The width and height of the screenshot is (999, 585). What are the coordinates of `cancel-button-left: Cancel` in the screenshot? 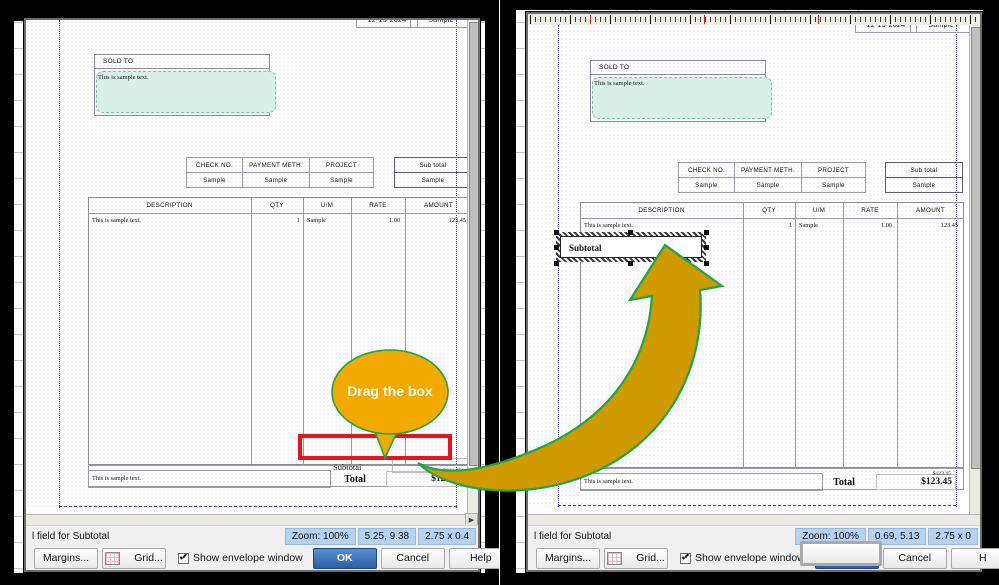 It's located at (412, 558).